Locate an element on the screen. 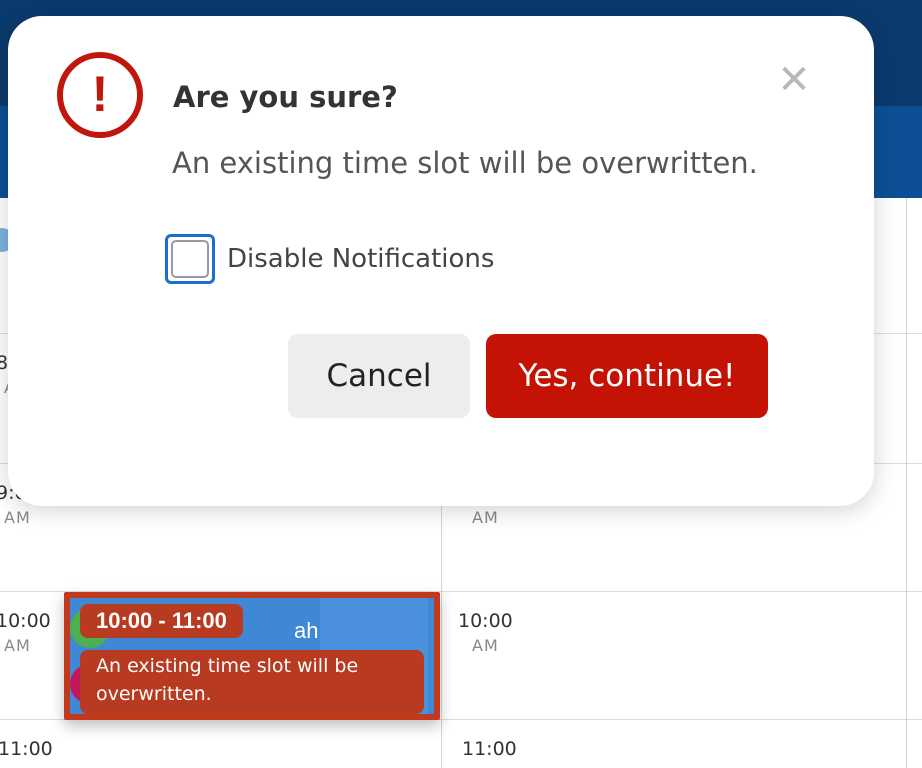 The width and height of the screenshot is (922, 768). event-attendee-name: ah is located at coordinates (306, 630).